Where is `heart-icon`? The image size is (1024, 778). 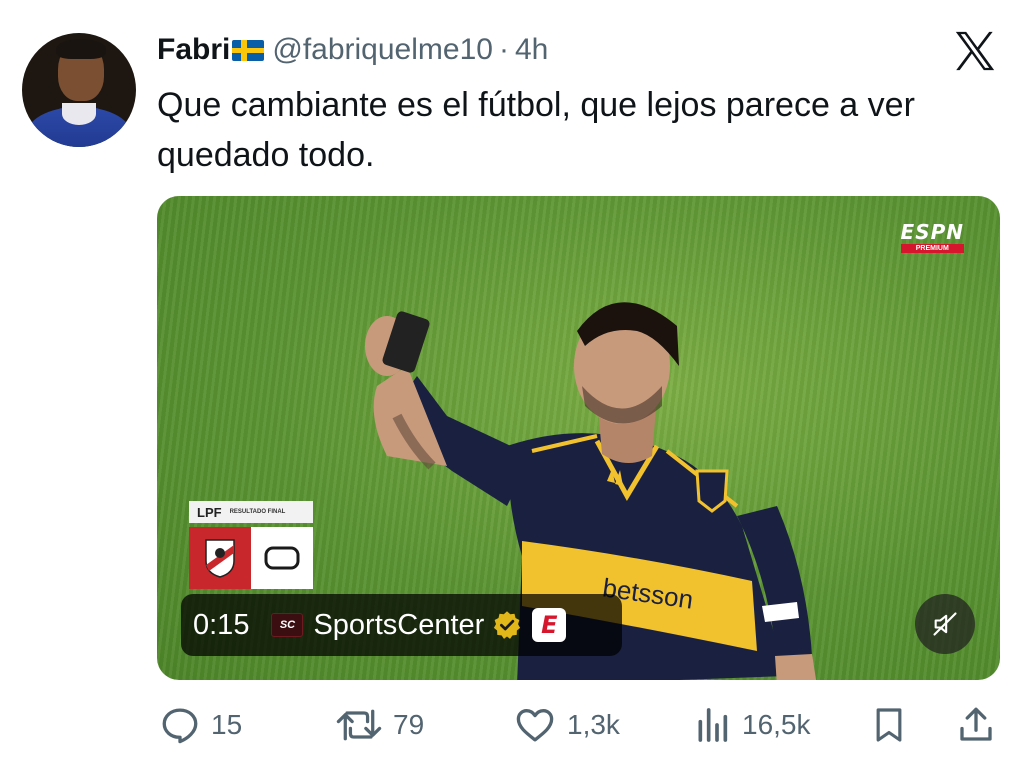
heart-icon is located at coordinates (535, 725).